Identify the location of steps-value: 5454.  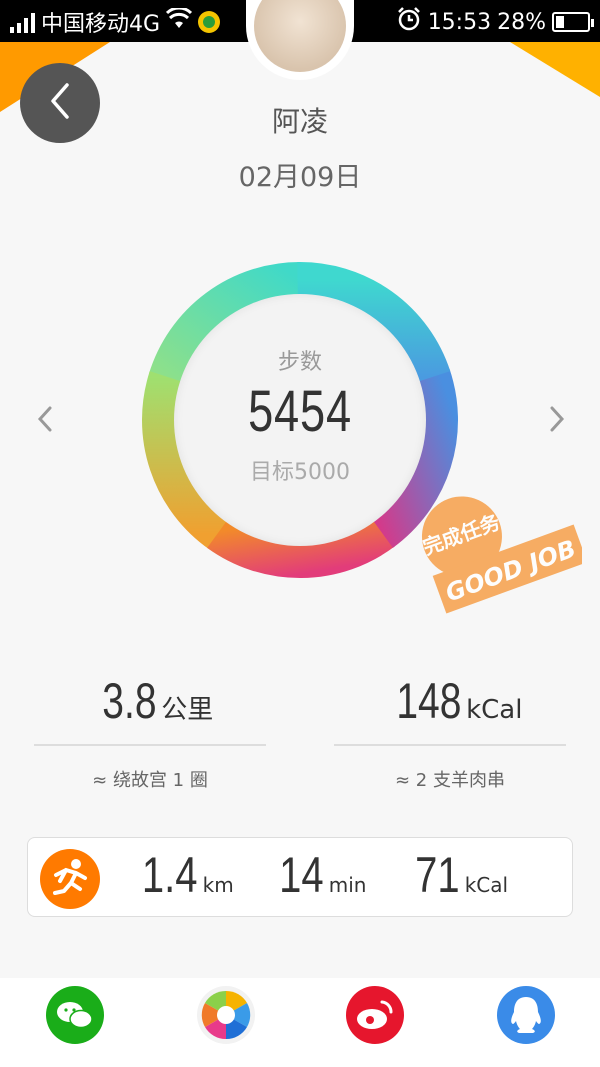
(300, 411).